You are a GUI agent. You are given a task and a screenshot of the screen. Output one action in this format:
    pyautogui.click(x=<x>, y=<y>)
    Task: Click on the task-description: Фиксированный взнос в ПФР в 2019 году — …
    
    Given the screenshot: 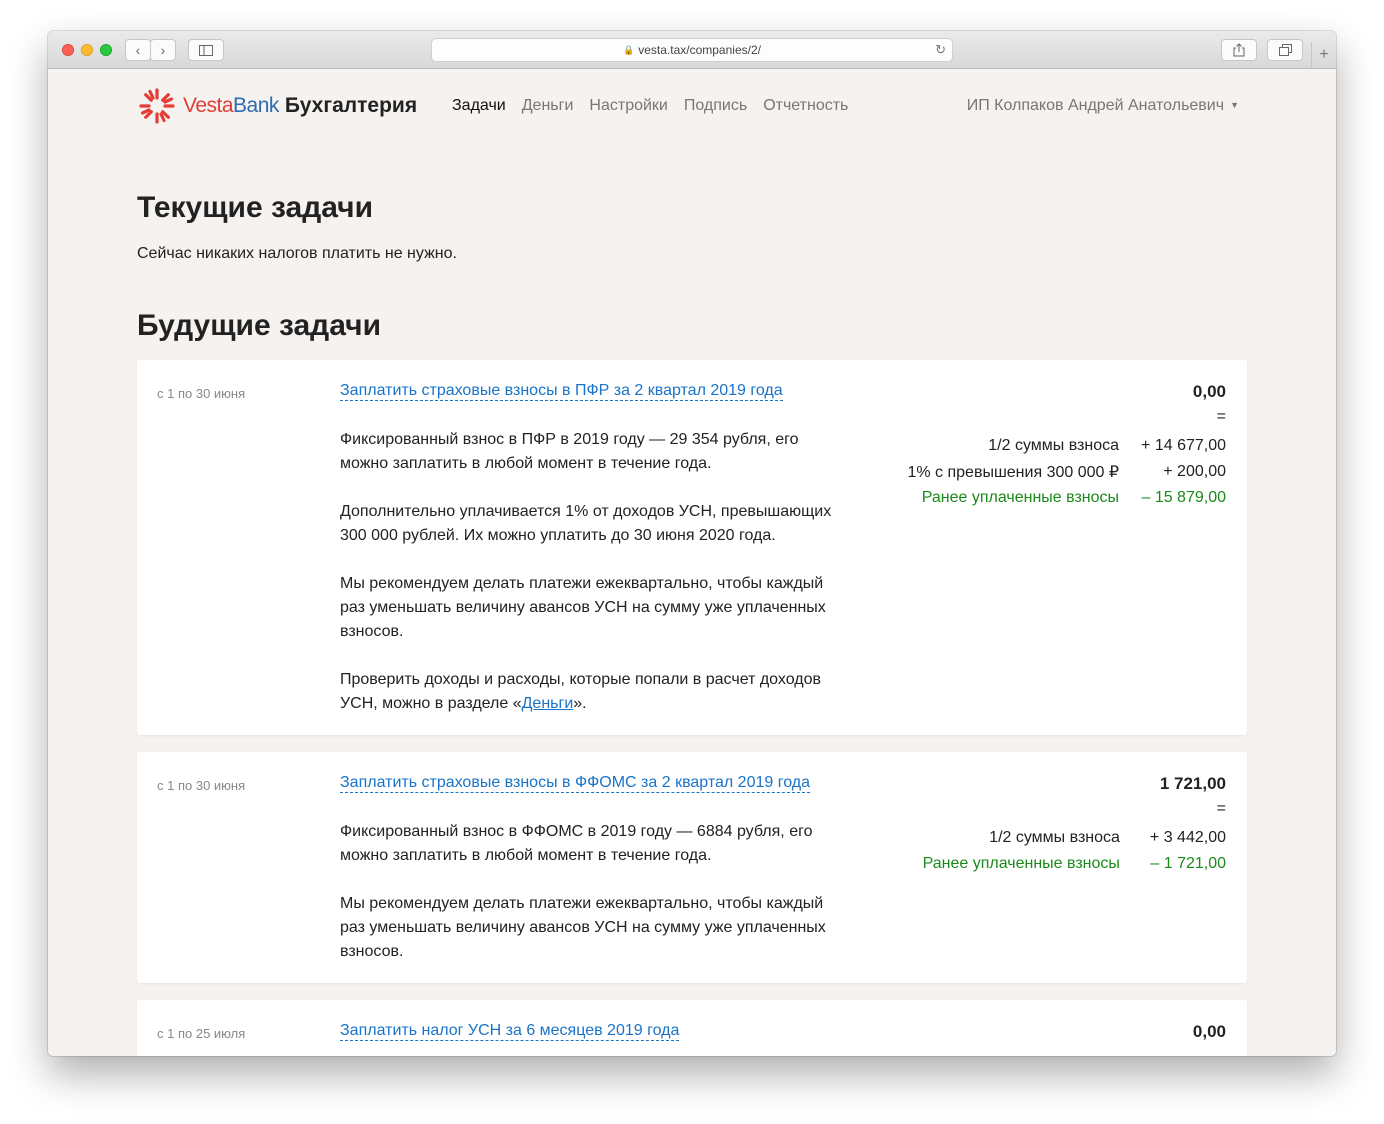 What is the action you would take?
    pyautogui.click(x=590, y=584)
    